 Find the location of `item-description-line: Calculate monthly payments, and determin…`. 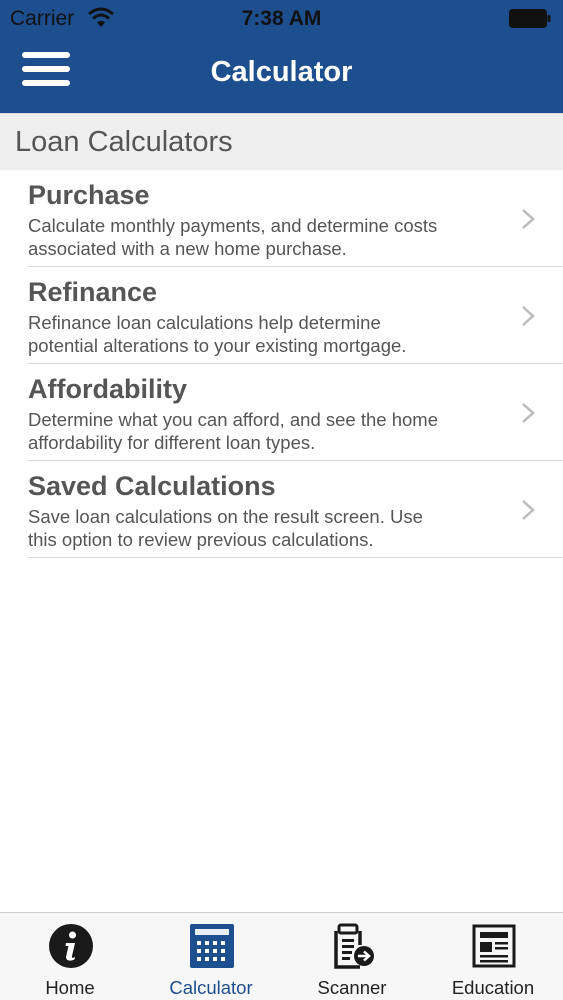

item-description-line: Calculate monthly payments, and determin… is located at coordinates (233, 225).